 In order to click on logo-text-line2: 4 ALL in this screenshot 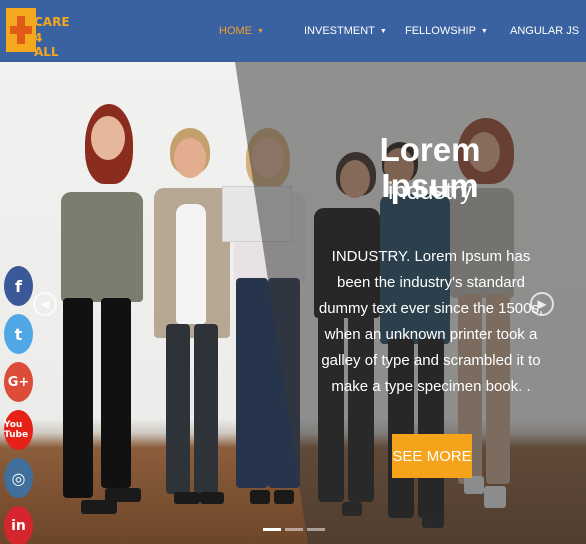, I will do `click(46, 45)`.